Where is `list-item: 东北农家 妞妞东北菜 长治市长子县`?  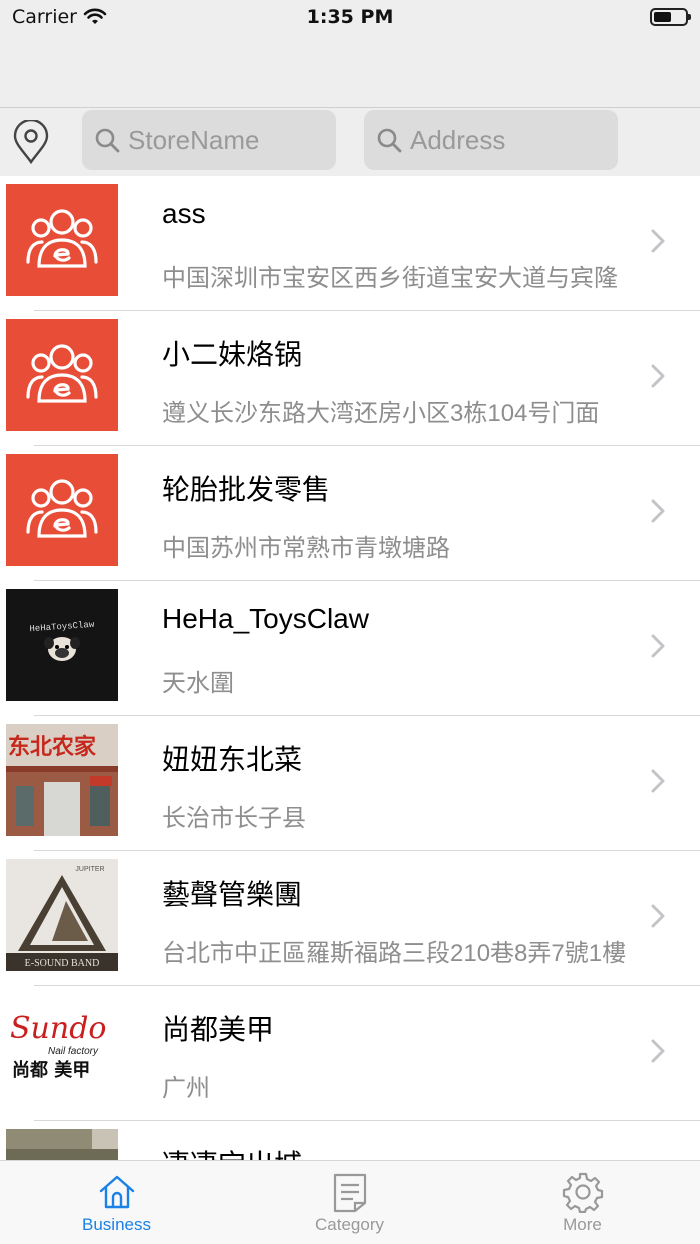
list-item: 东北农家 妞妞东北菜 长治市长子县 is located at coordinates (350, 783).